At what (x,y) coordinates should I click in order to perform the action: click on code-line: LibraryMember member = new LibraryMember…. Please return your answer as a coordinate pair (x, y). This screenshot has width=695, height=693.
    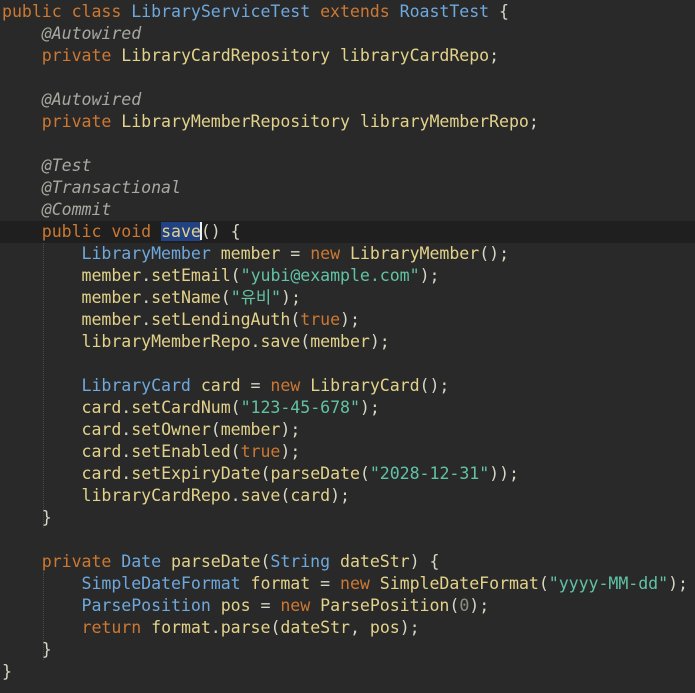
    Looking at the image, I should click on (256, 254).